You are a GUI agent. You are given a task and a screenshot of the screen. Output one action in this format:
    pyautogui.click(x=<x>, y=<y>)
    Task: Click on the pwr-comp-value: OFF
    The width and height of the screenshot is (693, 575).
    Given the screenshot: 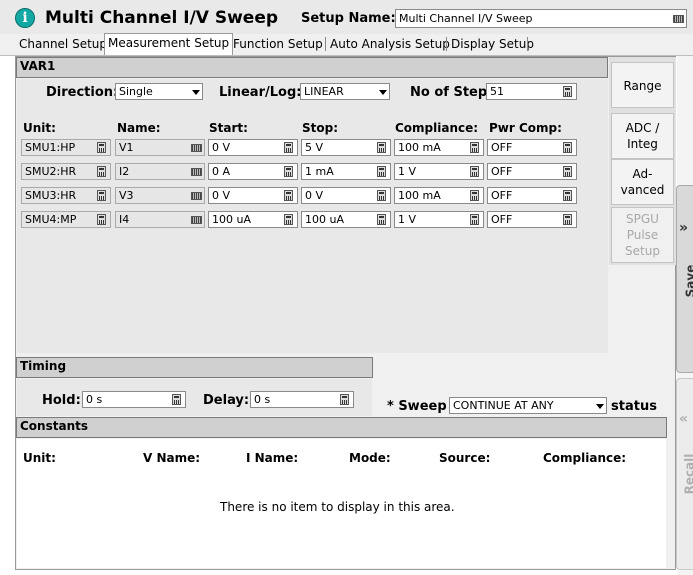 What is the action you would take?
    pyautogui.click(x=502, y=219)
    